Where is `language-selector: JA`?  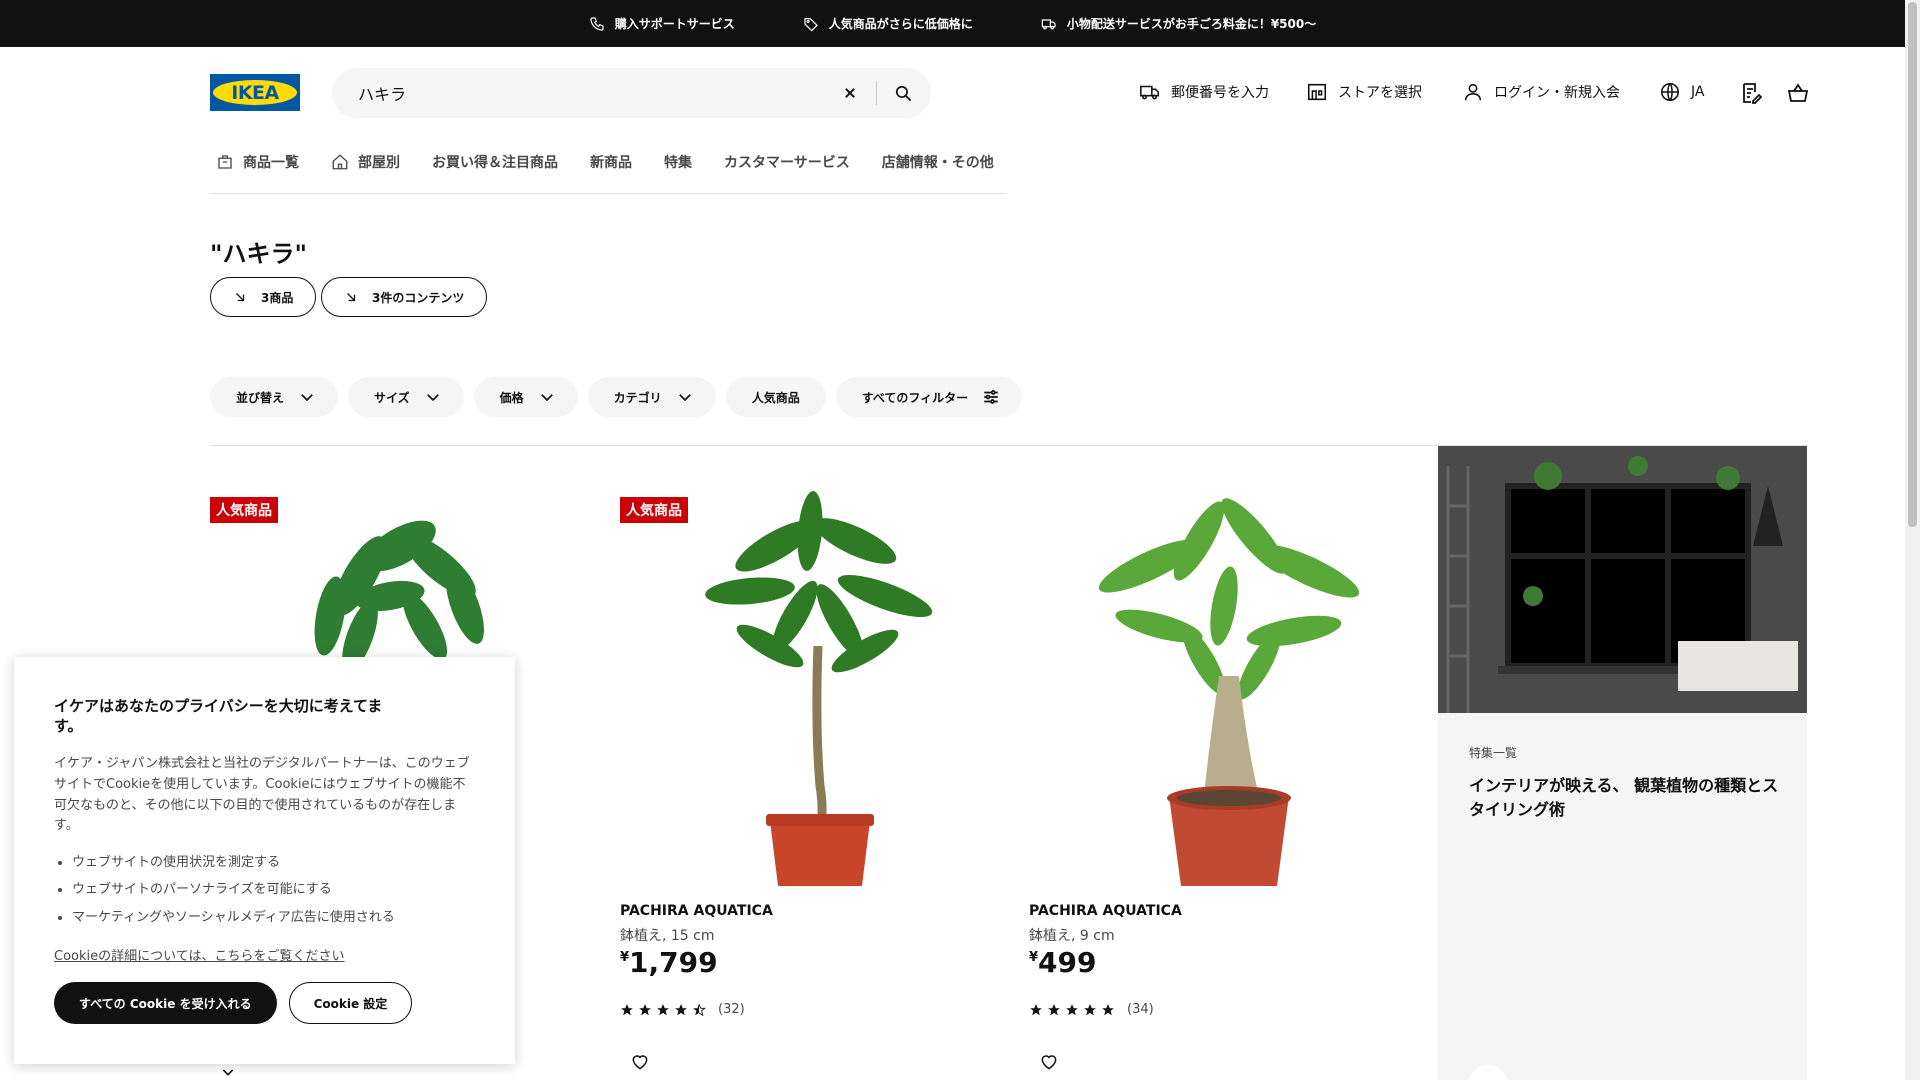
language-selector: JA is located at coordinates (1681, 92).